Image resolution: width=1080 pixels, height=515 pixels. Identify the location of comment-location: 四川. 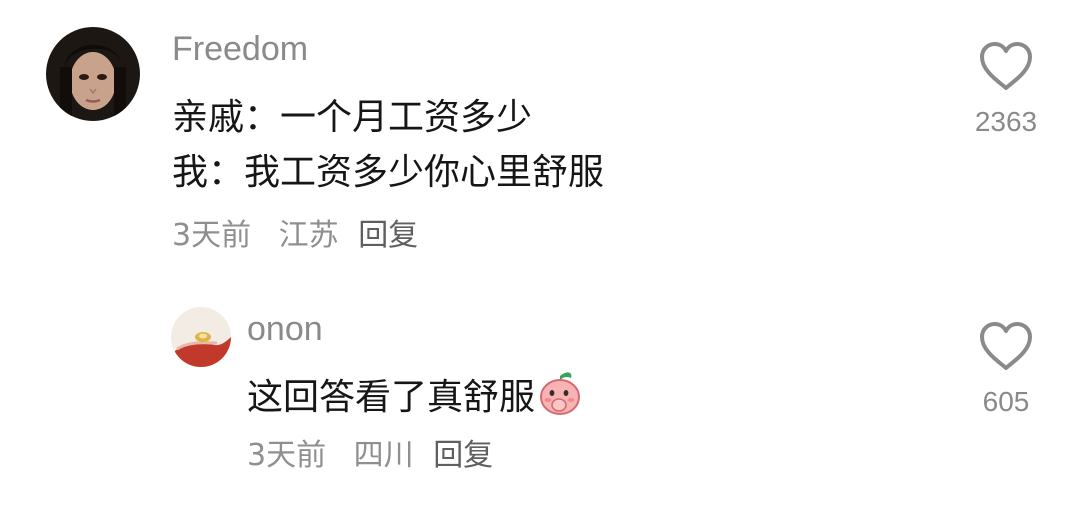
(383, 455).